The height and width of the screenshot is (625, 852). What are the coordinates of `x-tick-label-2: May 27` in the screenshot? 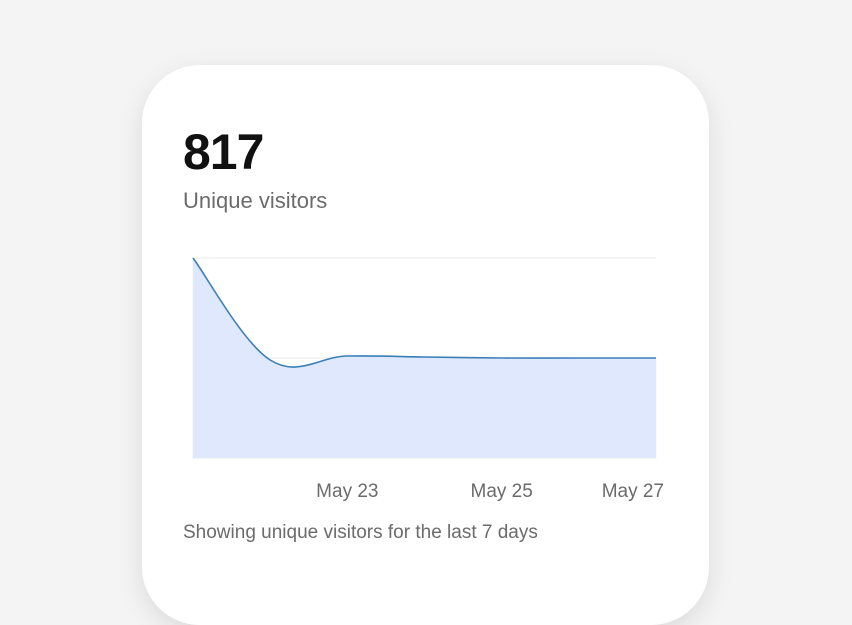 It's located at (633, 491).